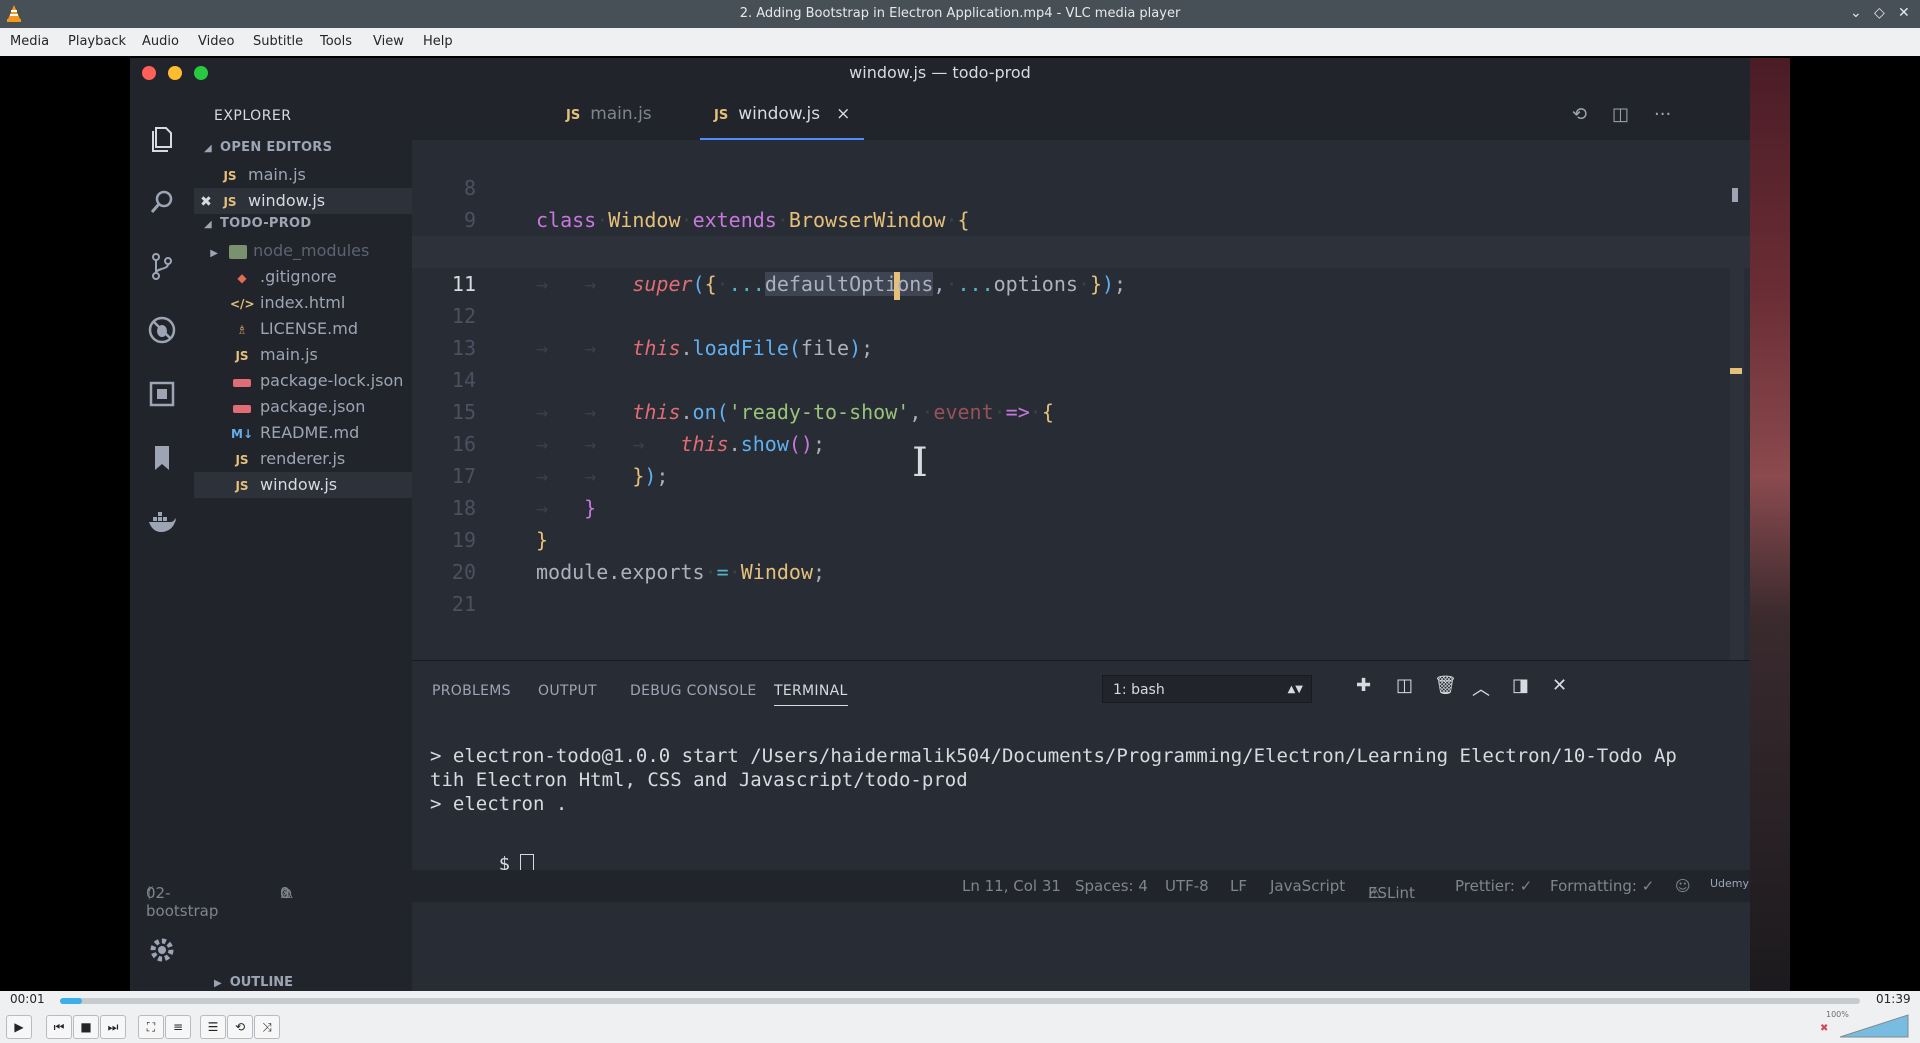  What do you see at coordinates (71, 1001) in the screenshot?
I see `seek-fill` at bounding box center [71, 1001].